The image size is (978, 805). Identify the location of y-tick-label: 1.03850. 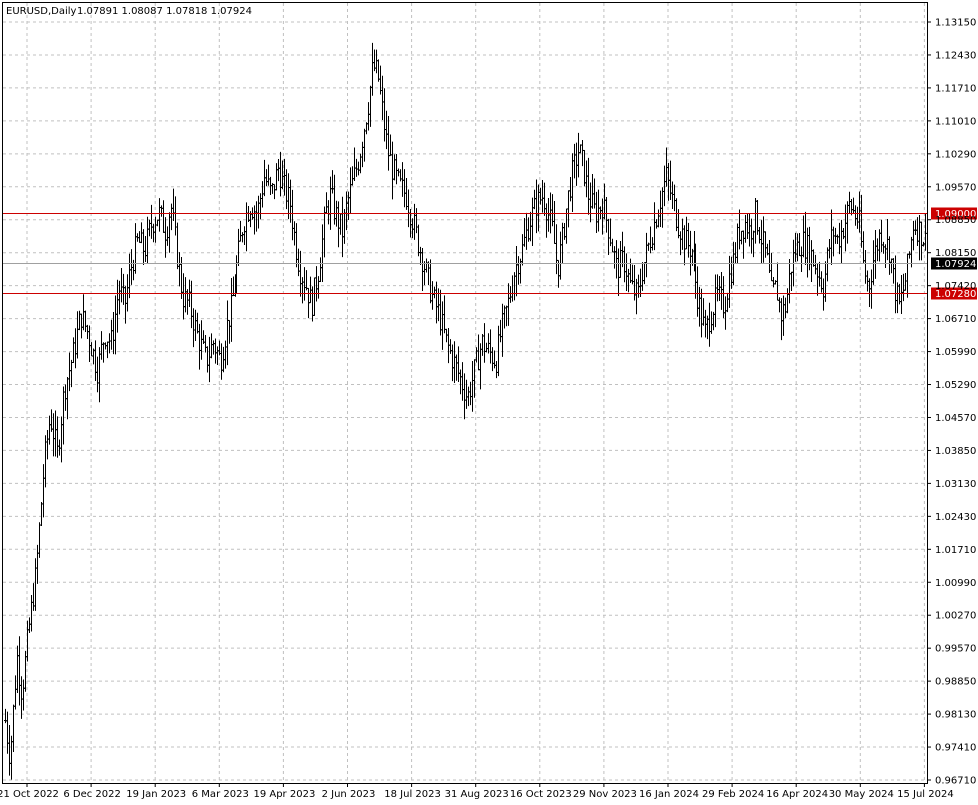
(955, 451).